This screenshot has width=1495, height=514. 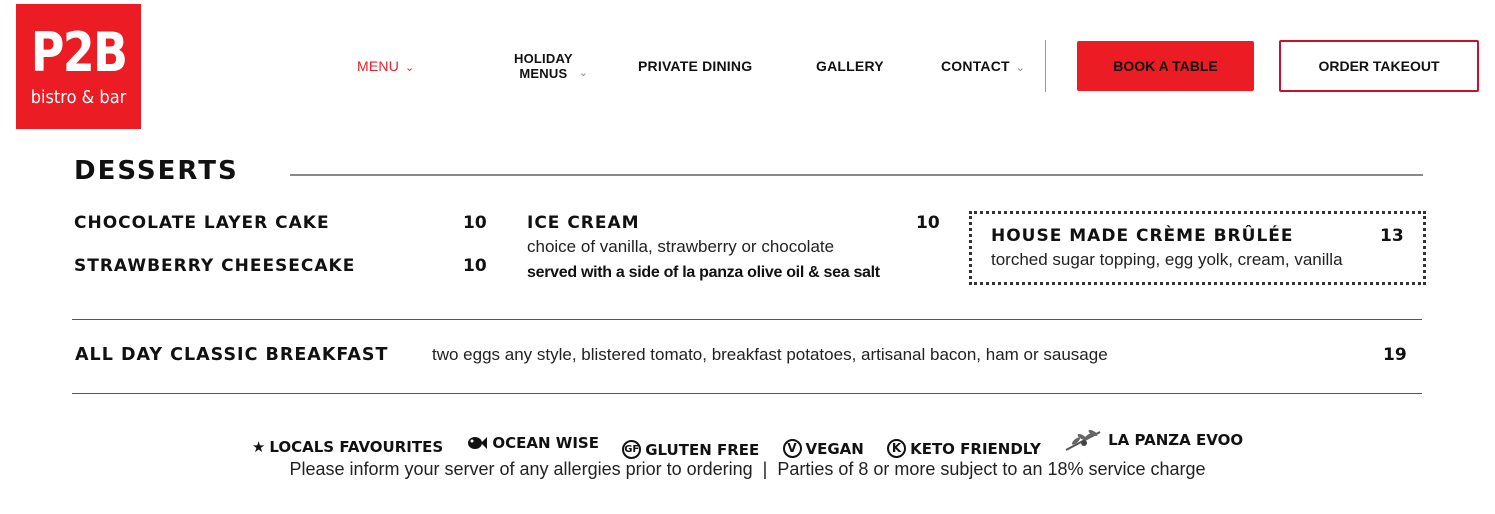 I want to click on legend-item: V VEGAN, so click(x=823, y=448).